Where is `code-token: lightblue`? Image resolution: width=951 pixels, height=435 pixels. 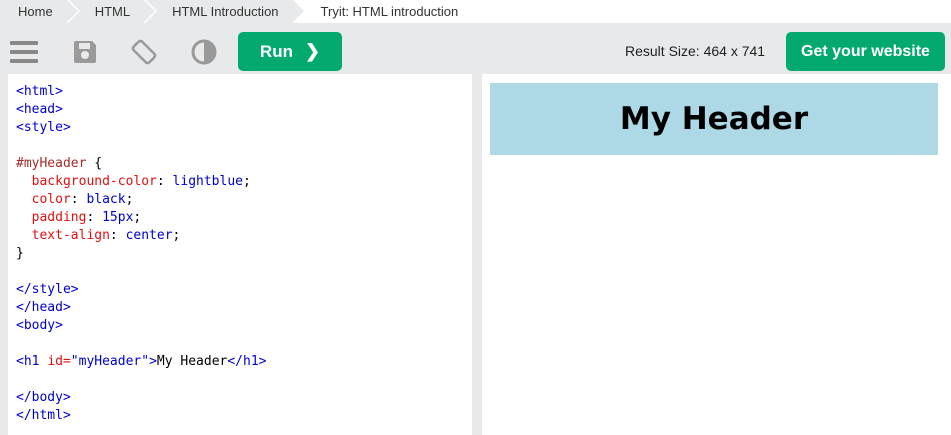
code-token: lightblue is located at coordinates (207, 181).